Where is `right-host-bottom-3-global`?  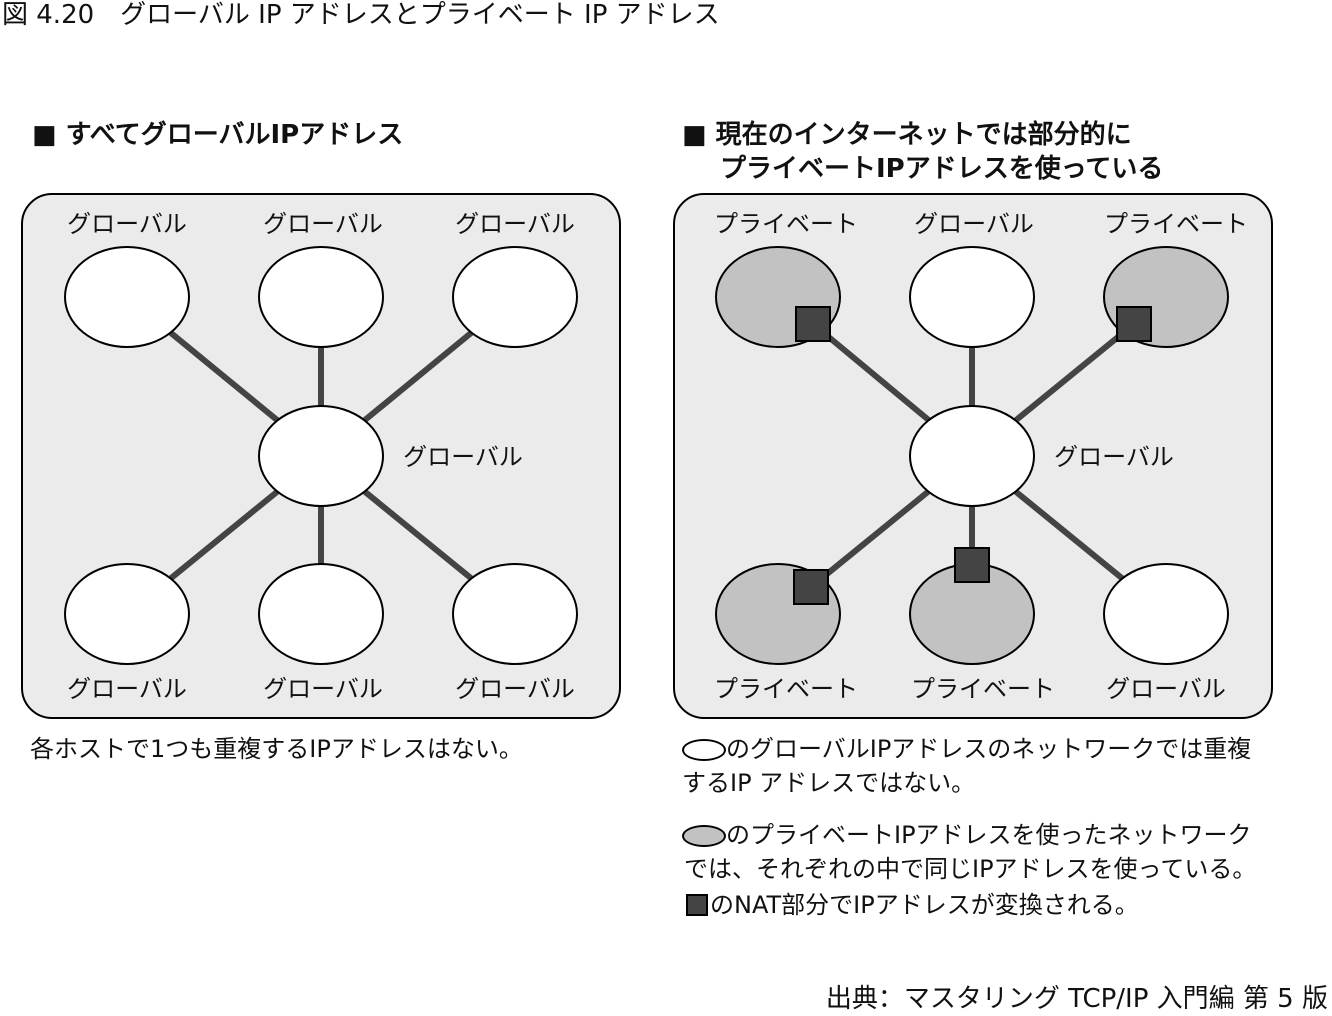
right-host-bottom-3-global is located at coordinates (1166, 614).